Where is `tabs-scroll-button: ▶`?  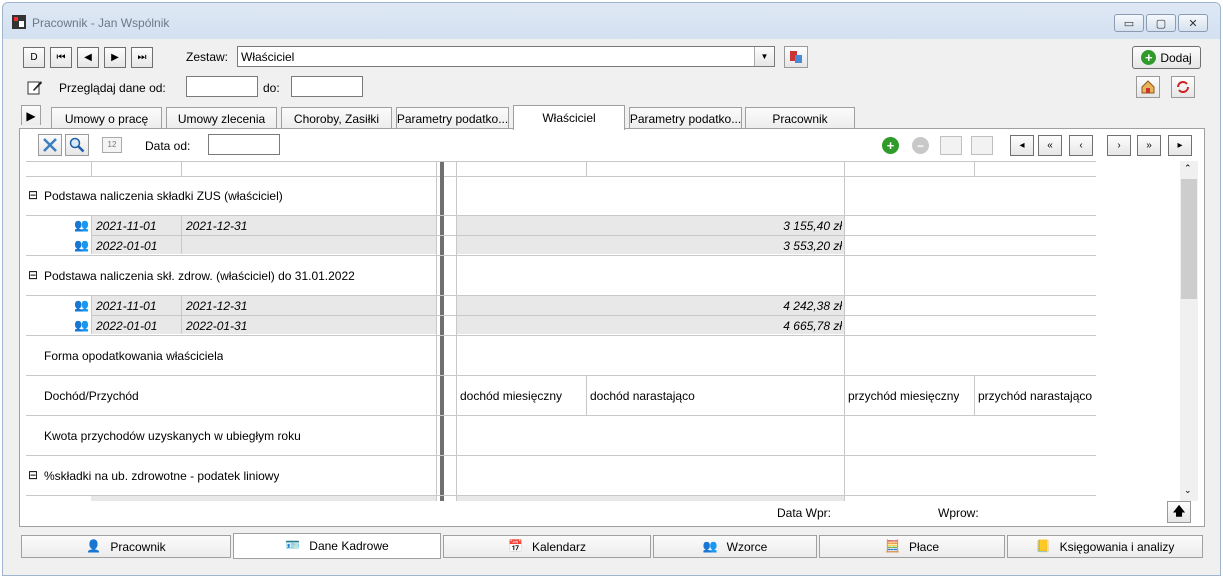
tabs-scroll-button: ▶ is located at coordinates (31, 115).